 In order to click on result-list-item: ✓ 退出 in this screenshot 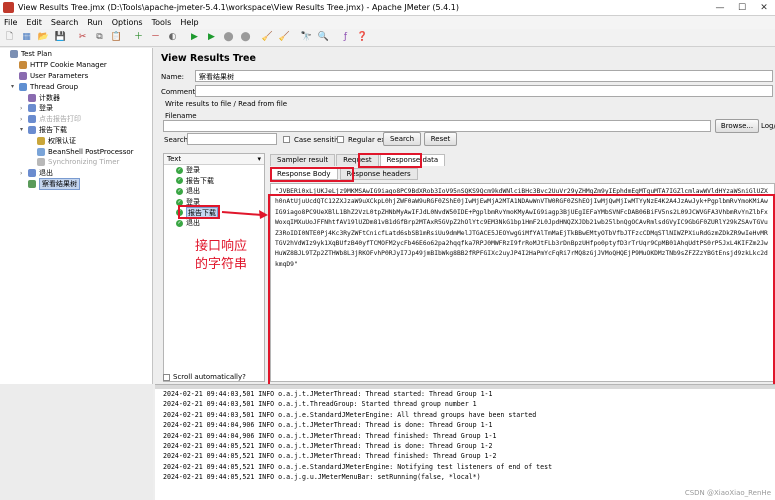, I will do `click(214, 191)`.